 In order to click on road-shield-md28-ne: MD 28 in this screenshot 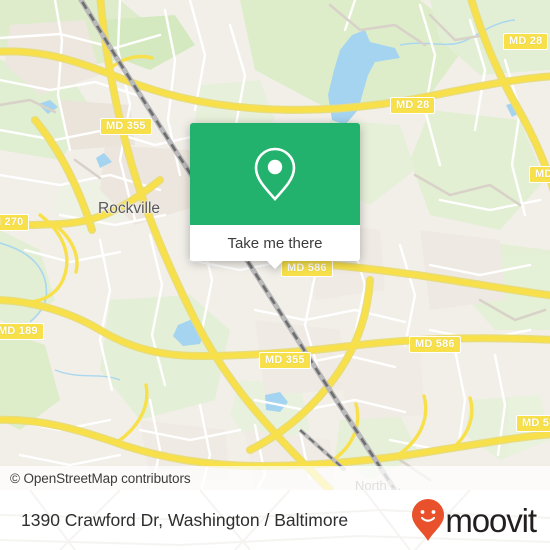, I will do `click(526, 41)`.